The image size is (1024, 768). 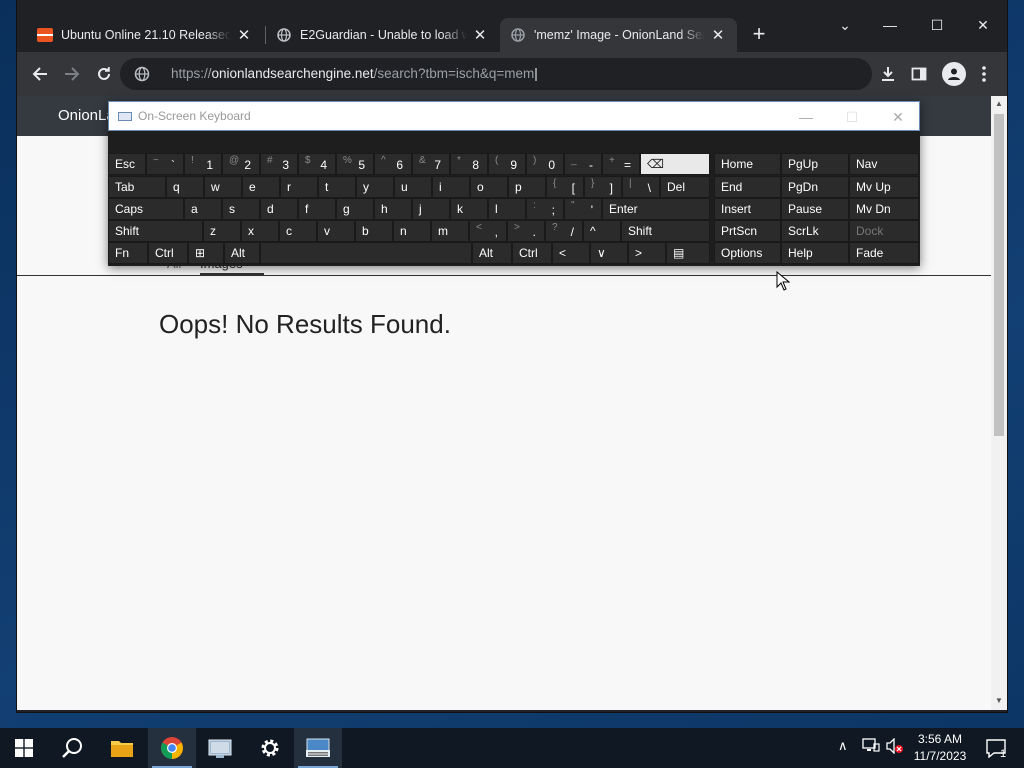 What do you see at coordinates (72, 74) in the screenshot?
I see `forward-arrow-icon` at bounding box center [72, 74].